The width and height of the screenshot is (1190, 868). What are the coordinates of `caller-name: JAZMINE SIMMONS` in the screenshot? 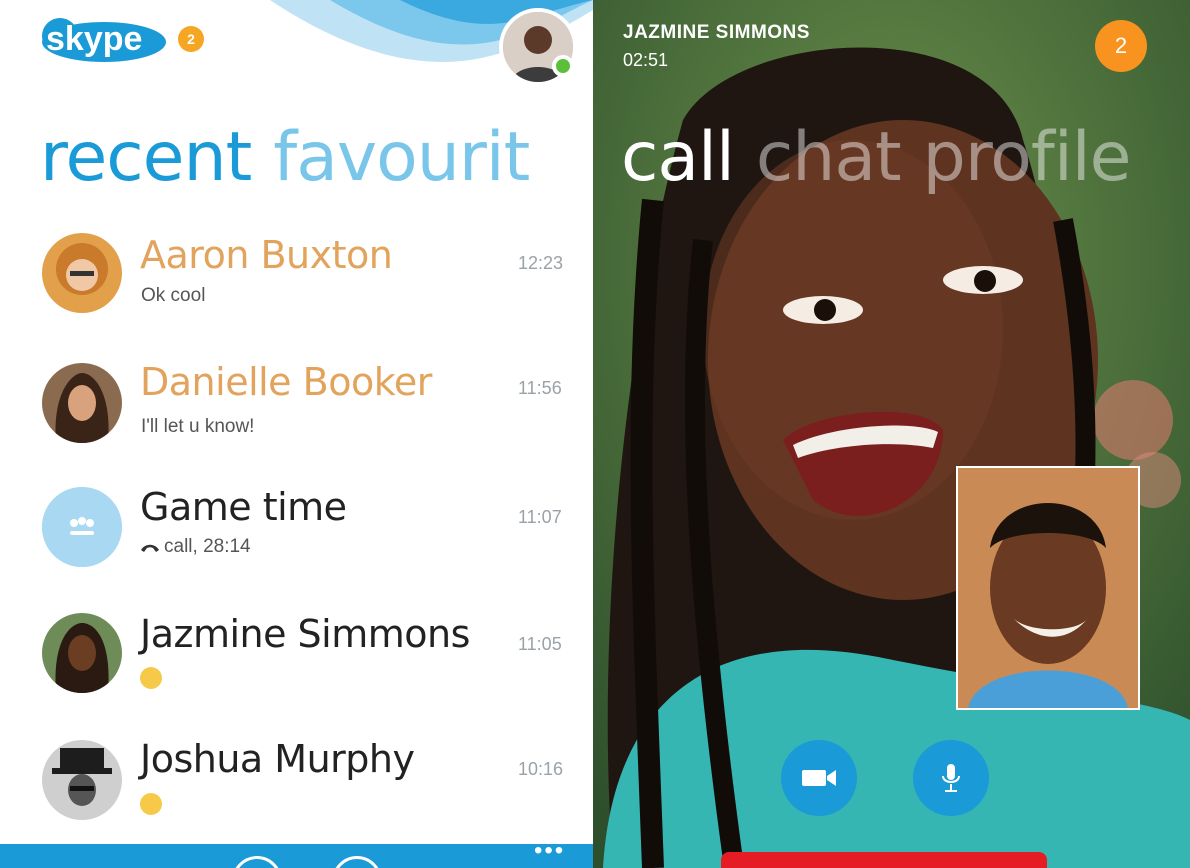 It's located at (716, 32).